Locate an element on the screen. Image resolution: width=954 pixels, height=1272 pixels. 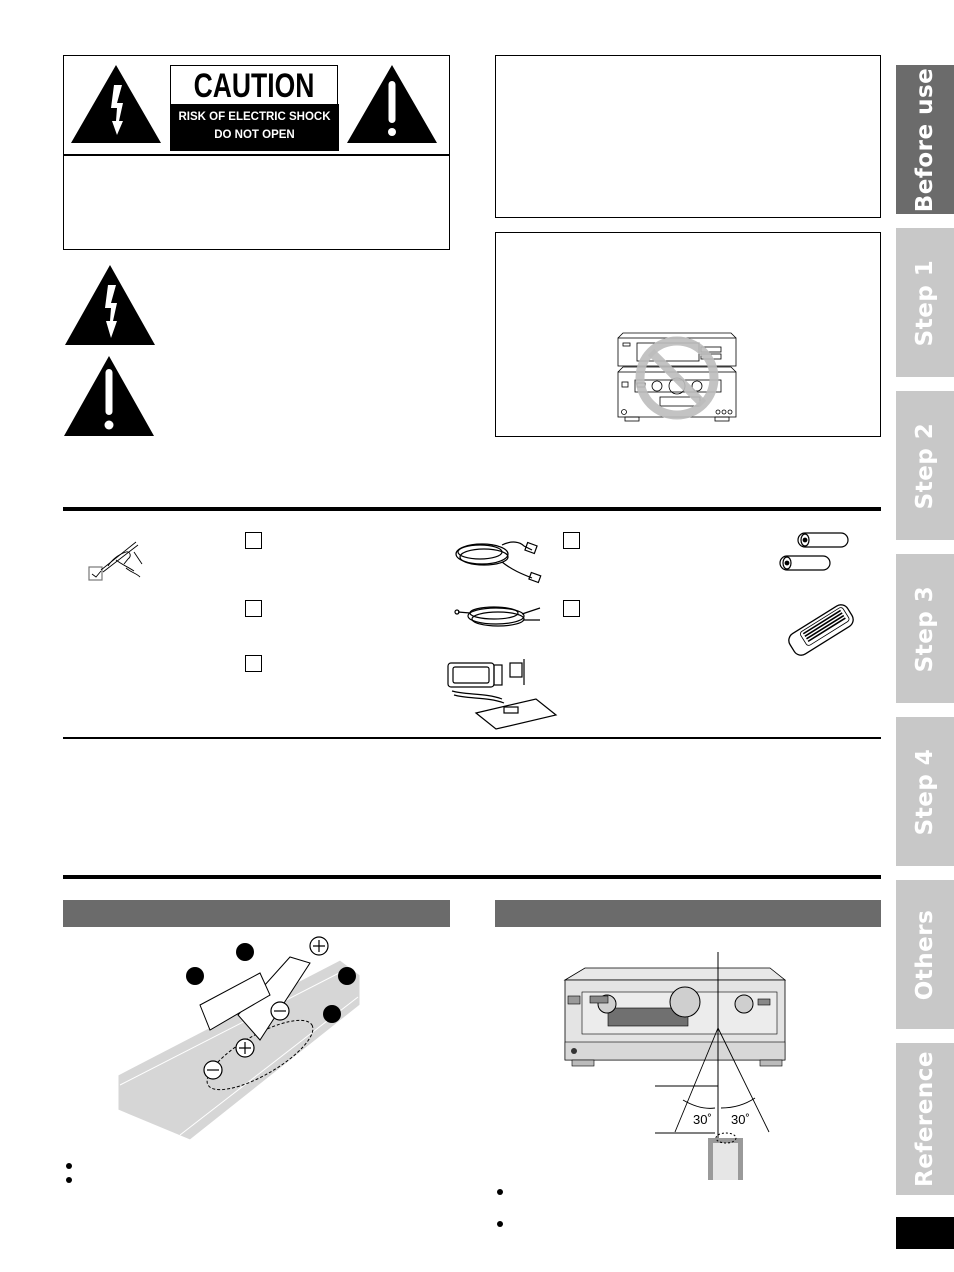
lightning-symbol-icon is located at coordinates (110, 305).